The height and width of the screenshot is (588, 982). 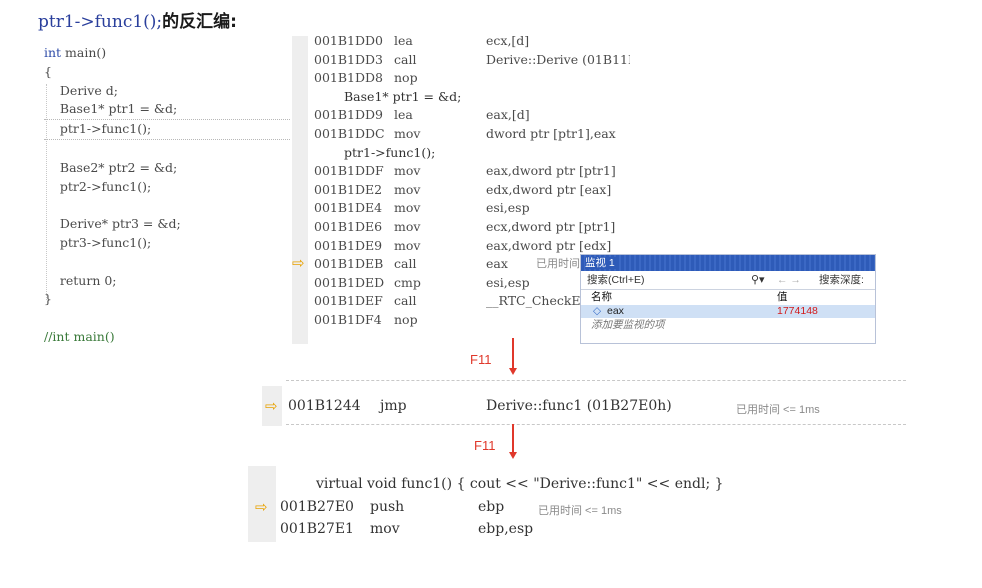 I want to click on source-keyword: int, so click(x=53, y=52).